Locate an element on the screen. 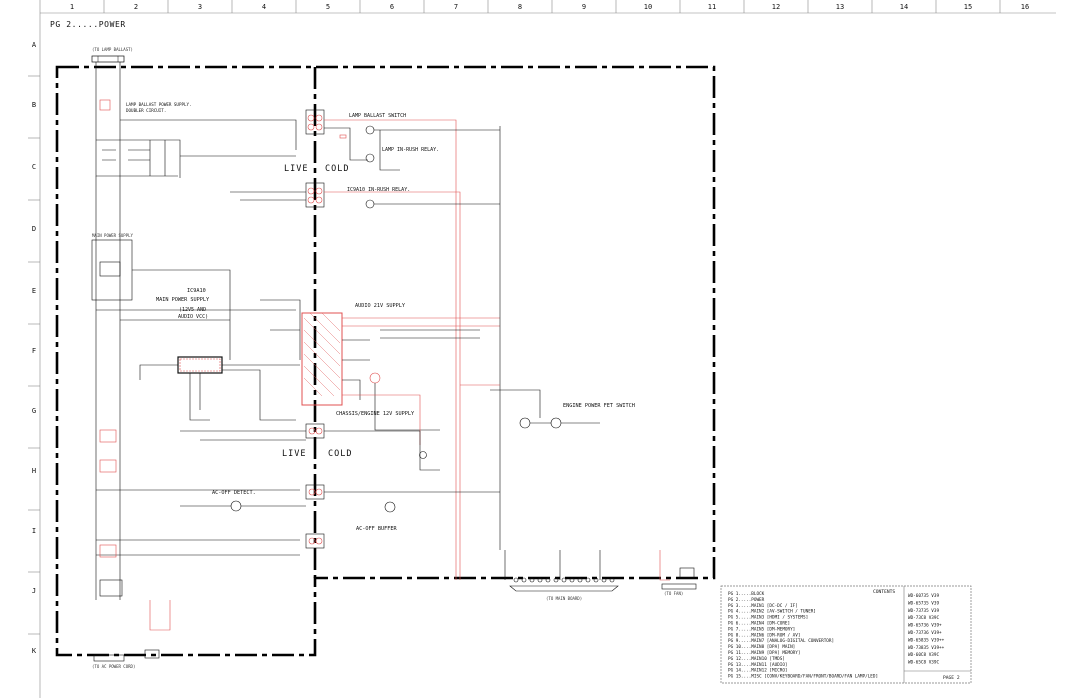 This screenshot has height=698, width=1080. engine-fet-label: ENGINE POWER FET SWITCH is located at coordinates (599, 406).